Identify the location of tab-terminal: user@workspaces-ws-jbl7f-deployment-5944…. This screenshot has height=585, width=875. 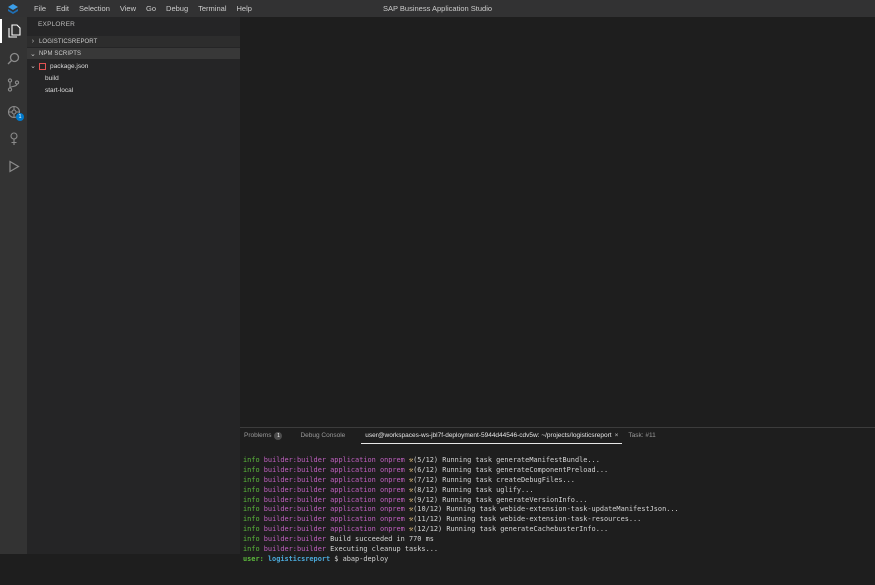
(492, 436).